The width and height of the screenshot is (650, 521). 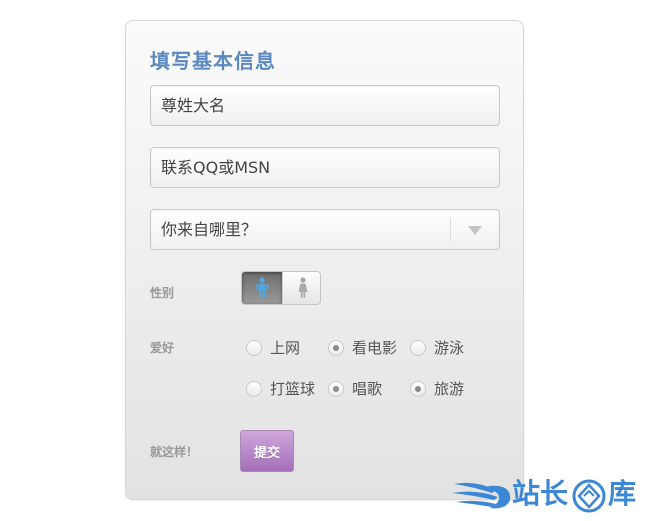 I want to click on hobby-option: 旅游, so click(x=442, y=390).